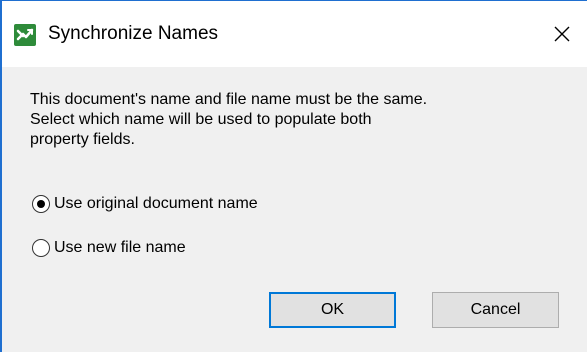  What do you see at coordinates (156, 203) in the screenshot?
I see `radio-label-original-name: Use original document name` at bounding box center [156, 203].